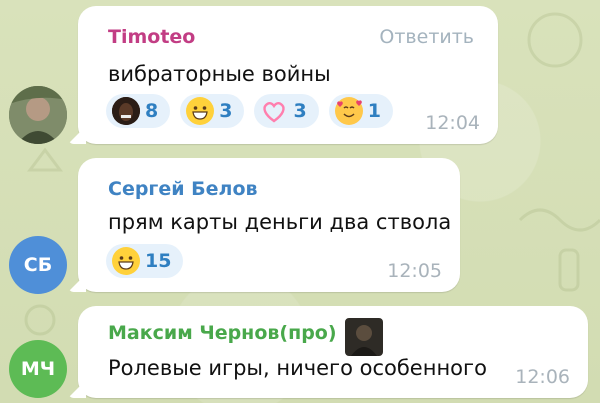 This screenshot has height=403, width=600. I want to click on custom-photo-reaction-icon, so click(126, 111).